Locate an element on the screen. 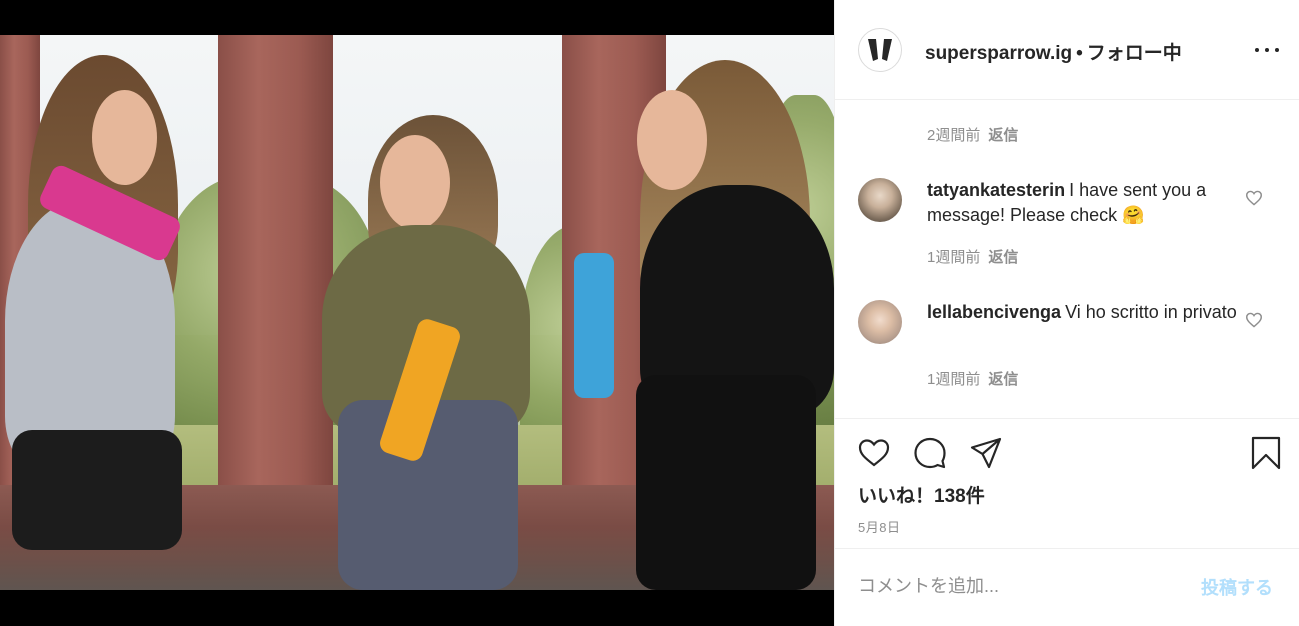  comment-username: lellabencivenga is located at coordinates (994, 312).